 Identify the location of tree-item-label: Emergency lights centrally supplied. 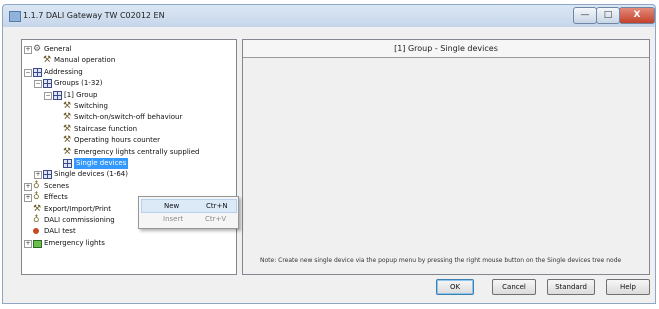
(137, 151).